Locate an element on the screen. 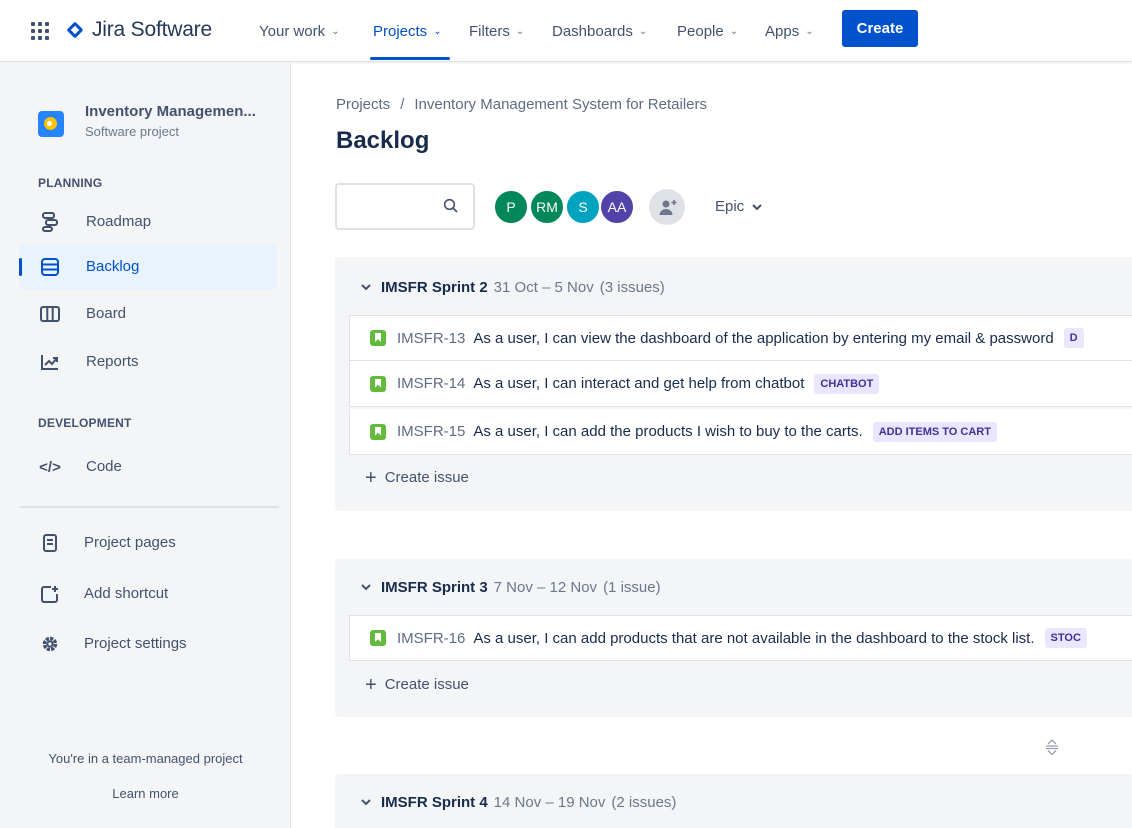 The height and width of the screenshot is (828, 1132). sidebar-item-label: Roadmap is located at coordinates (119, 221).